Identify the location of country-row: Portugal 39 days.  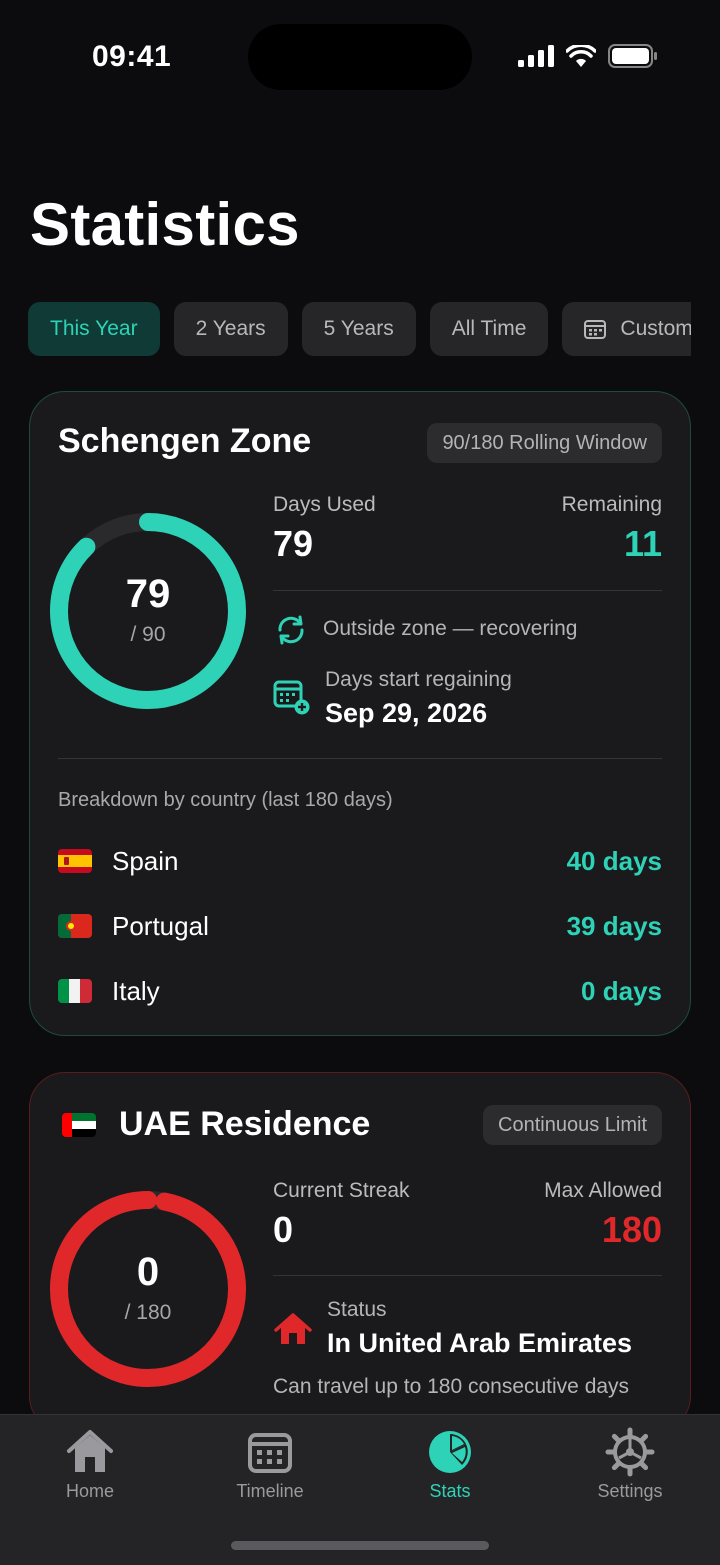
(360, 926).